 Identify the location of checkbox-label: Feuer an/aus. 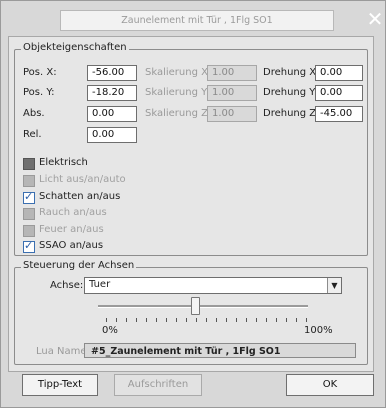
(71, 229).